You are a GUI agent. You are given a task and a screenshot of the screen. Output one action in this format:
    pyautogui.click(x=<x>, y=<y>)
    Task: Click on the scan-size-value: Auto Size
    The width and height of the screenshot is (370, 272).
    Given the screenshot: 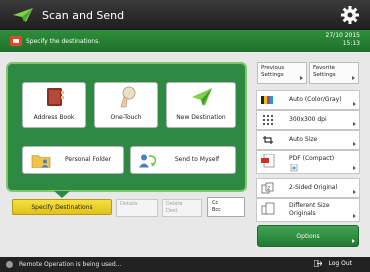 What is the action you would take?
    pyautogui.click(x=303, y=139)
    